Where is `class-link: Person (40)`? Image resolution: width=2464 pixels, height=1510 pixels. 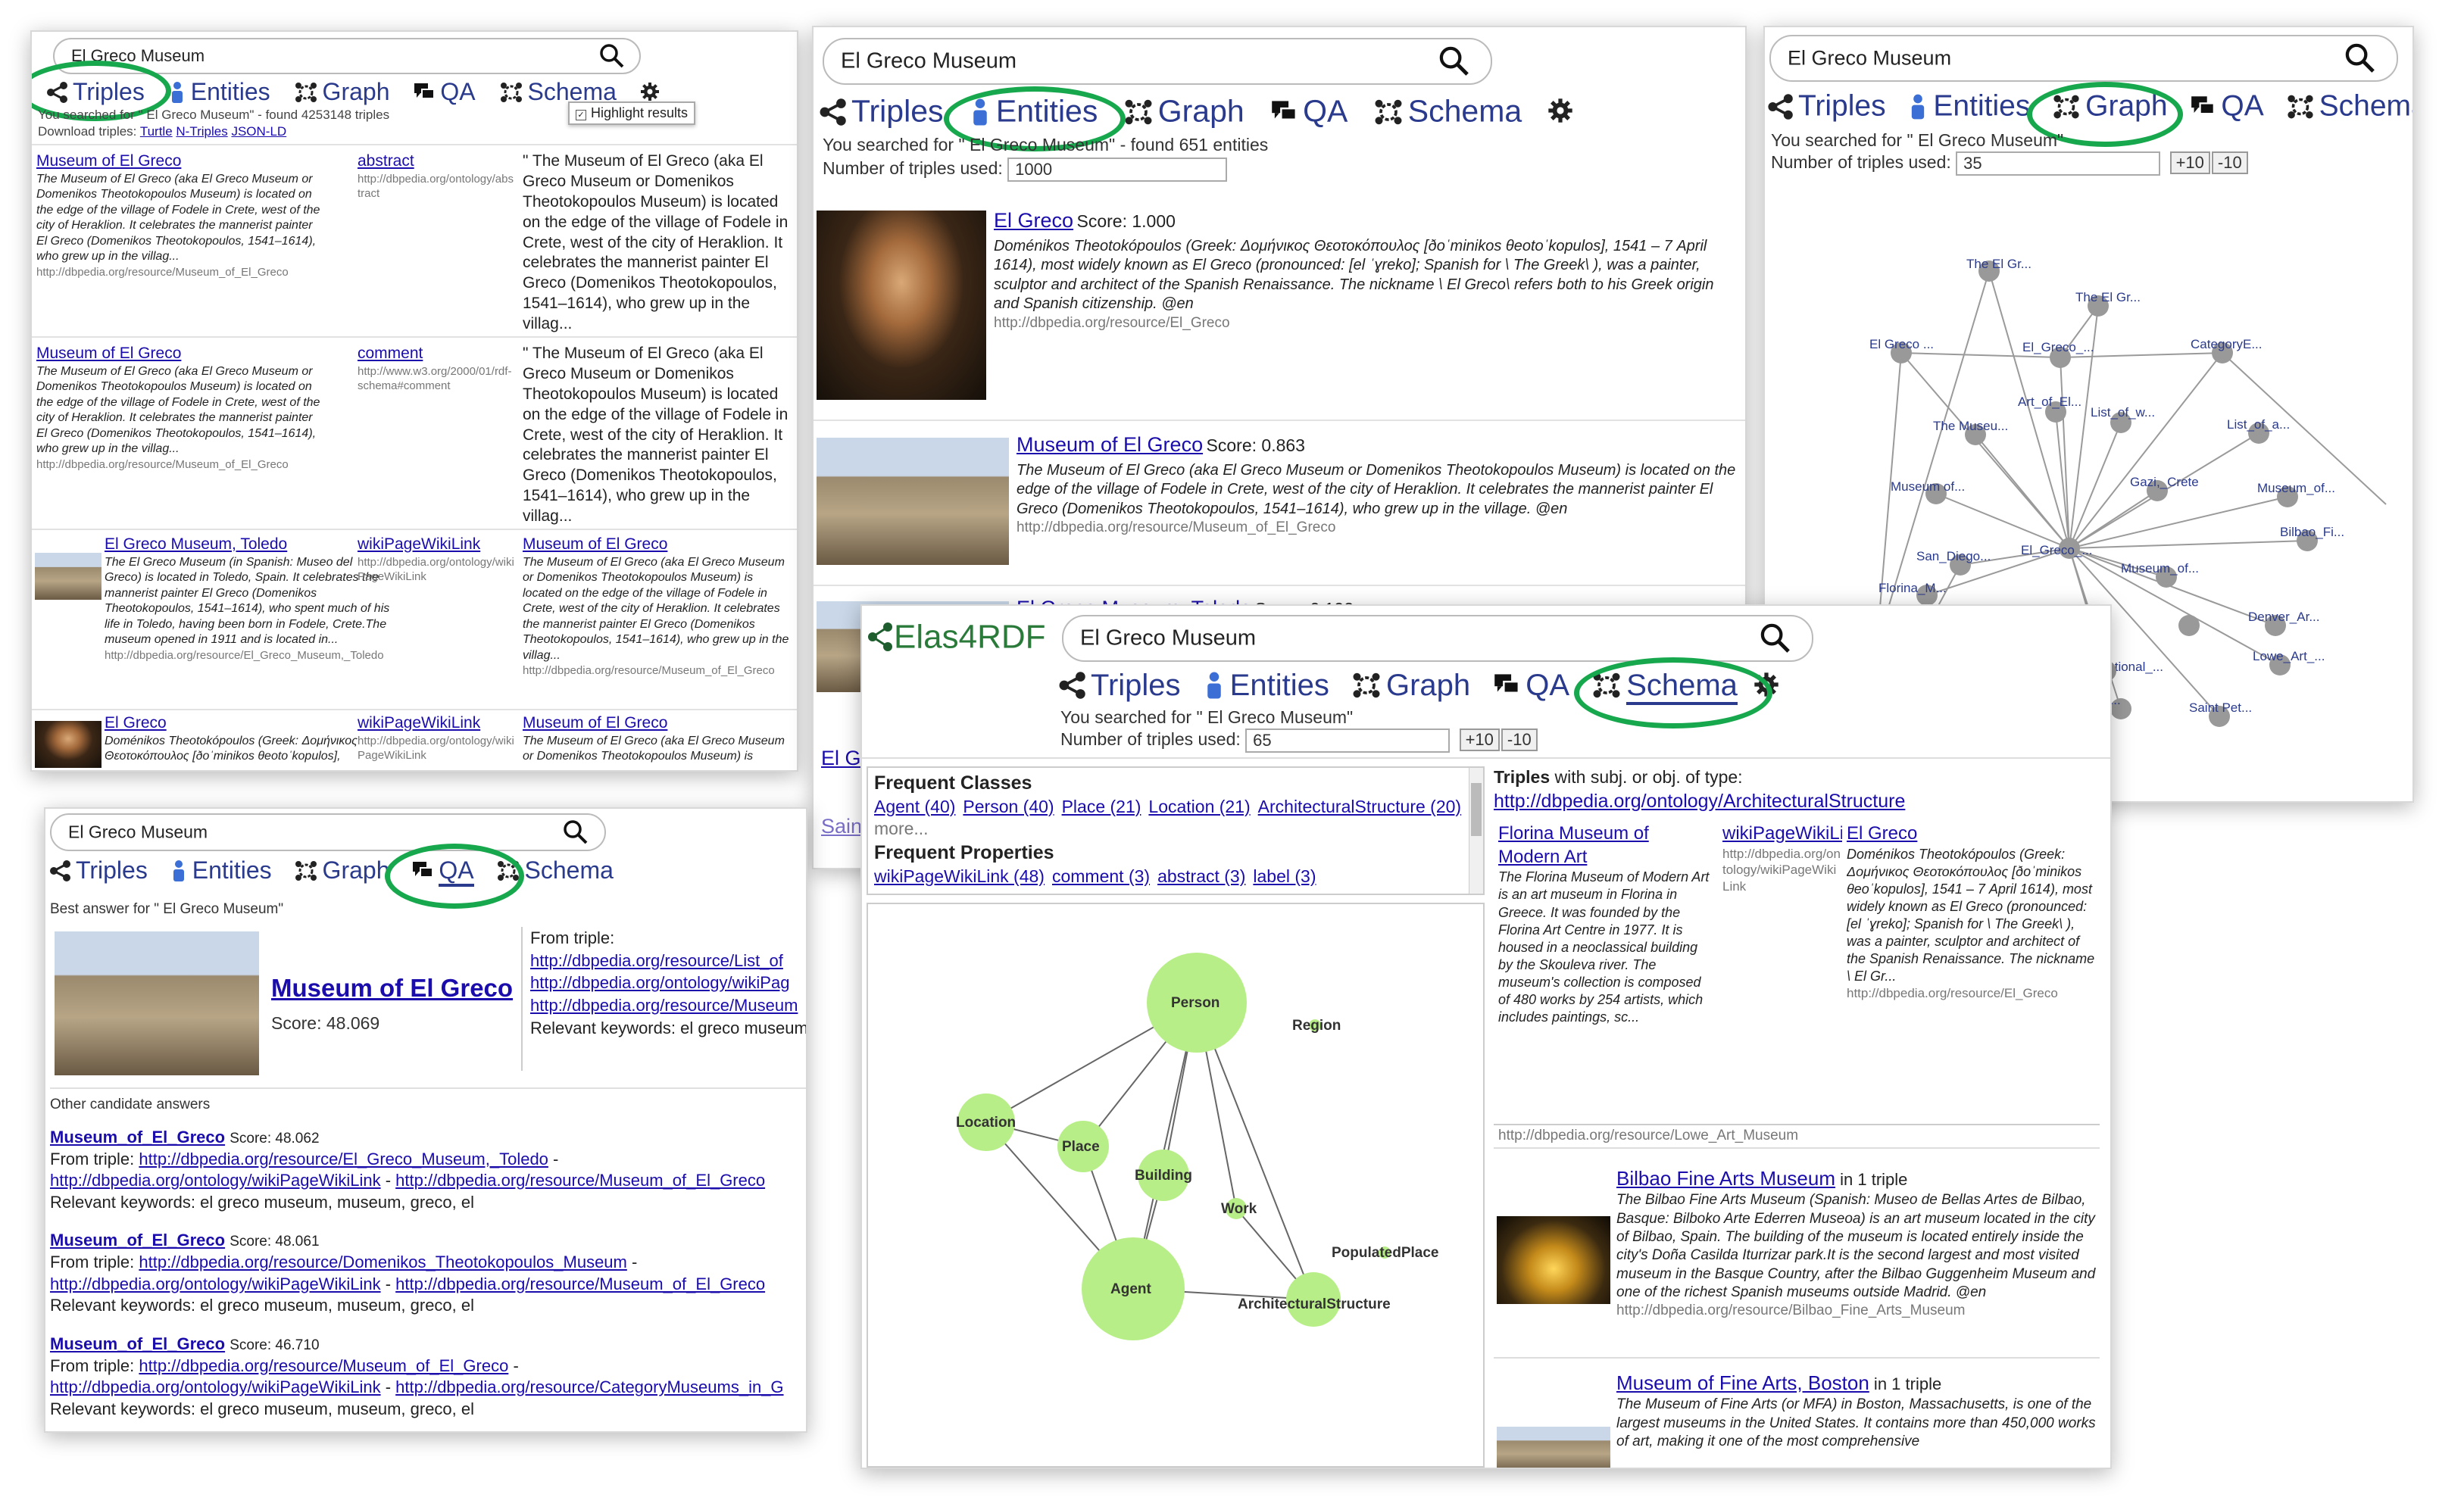 class-link: Person (40) is located at coordinates (1008, 806).